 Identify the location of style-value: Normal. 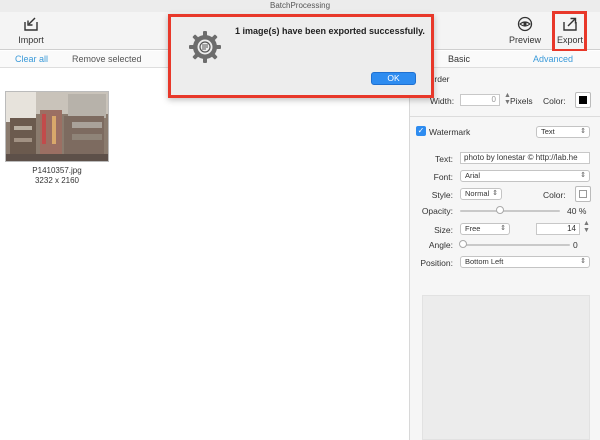
(477, 193).